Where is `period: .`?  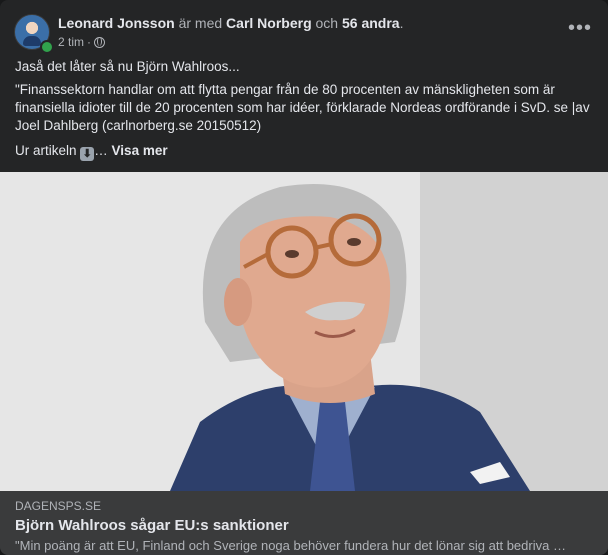 period: . is located at coordinates (401, 23).